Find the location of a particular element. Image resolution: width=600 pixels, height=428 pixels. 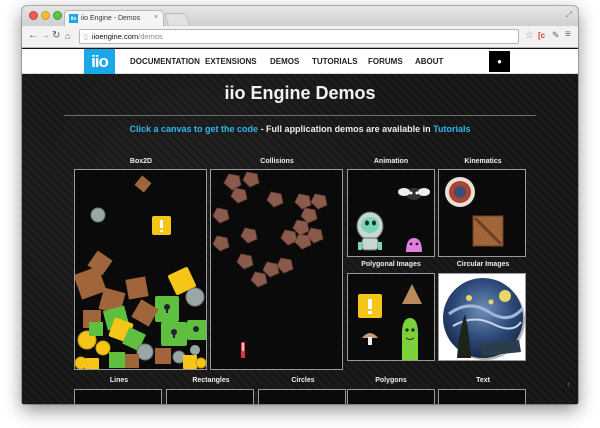

tab-close-icon: × is located at coordinates (156, 17).